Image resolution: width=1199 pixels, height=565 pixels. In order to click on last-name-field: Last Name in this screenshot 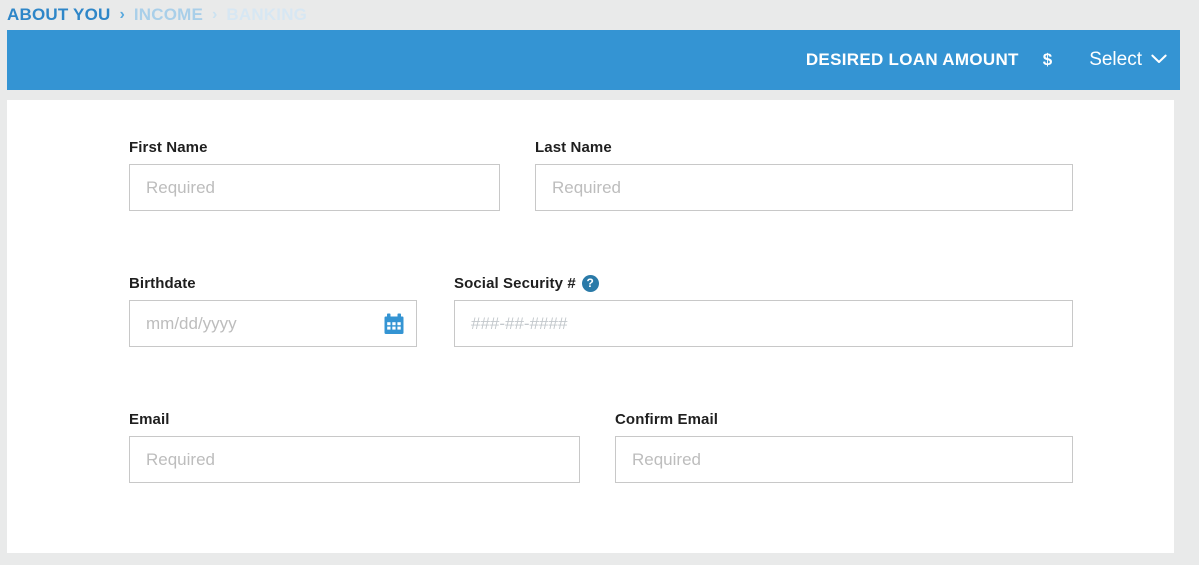, I will do `click(804, 174)`.